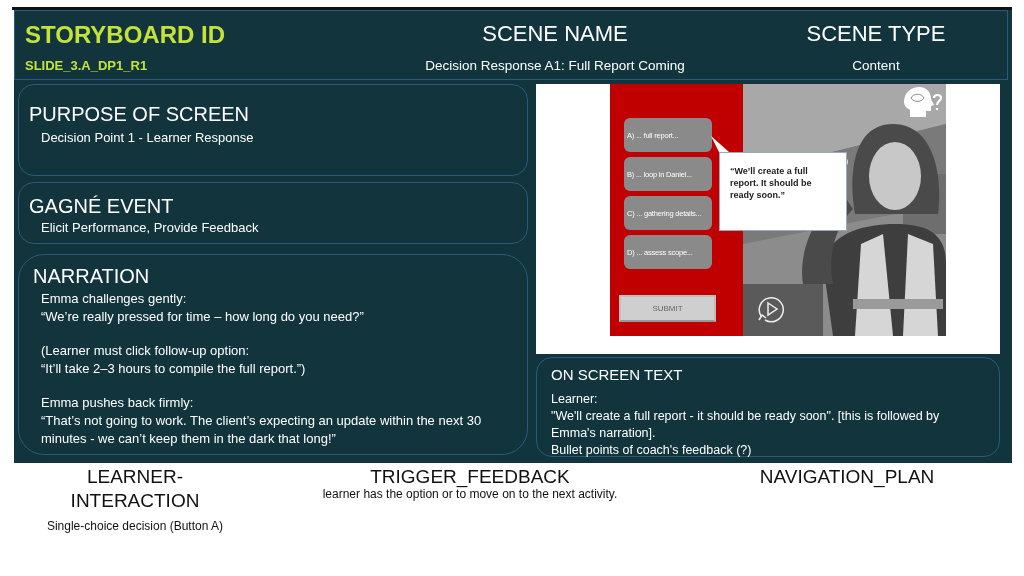  Describe the element at coordinates (470, 494) in the screenshot. I see `trigger-feedback-value: learner has the option or to move on to the next activity.` at that location.